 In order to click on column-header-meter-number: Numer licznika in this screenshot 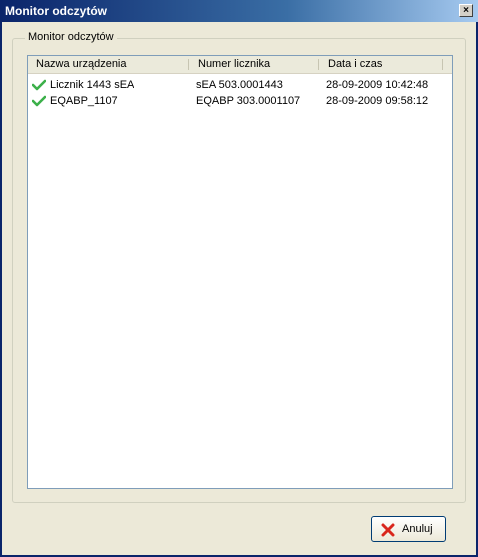, I will do `click(254, 64)`.